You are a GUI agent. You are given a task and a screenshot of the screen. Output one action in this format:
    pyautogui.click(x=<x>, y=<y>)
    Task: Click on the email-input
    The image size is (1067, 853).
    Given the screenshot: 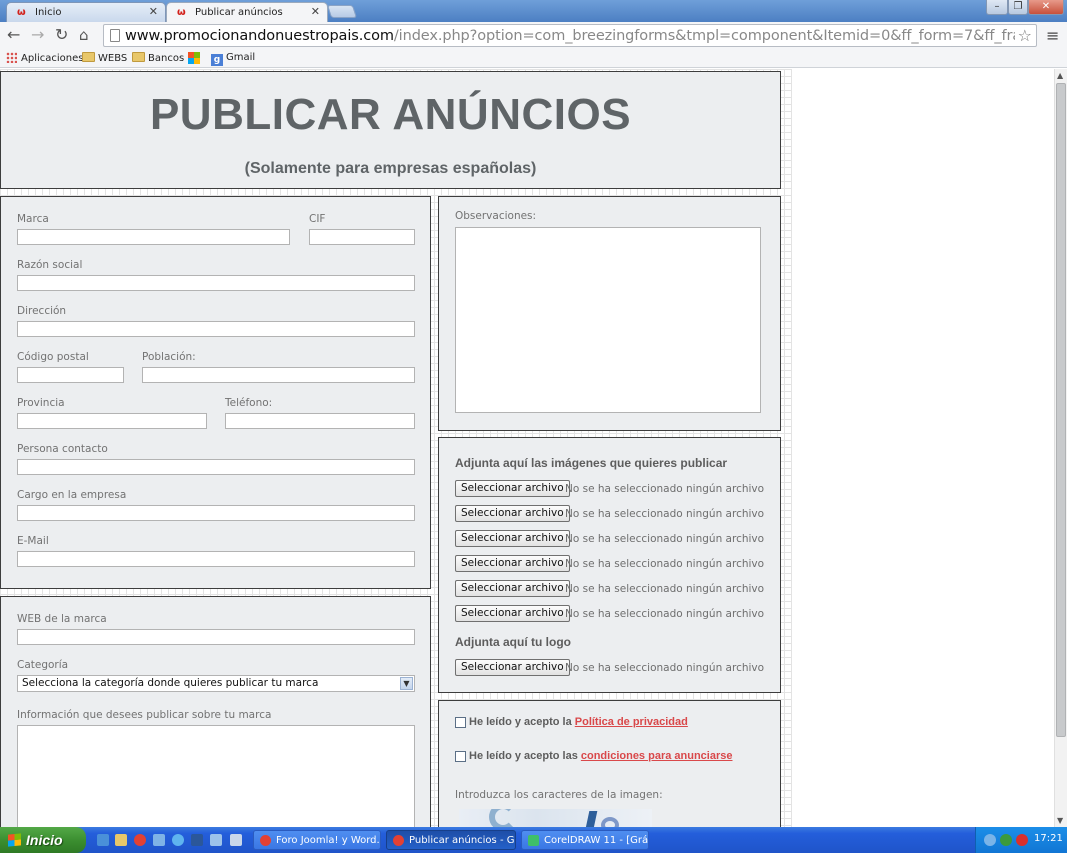 What is the action you would take?
    pyautogui.click(x=216, y=559)
    